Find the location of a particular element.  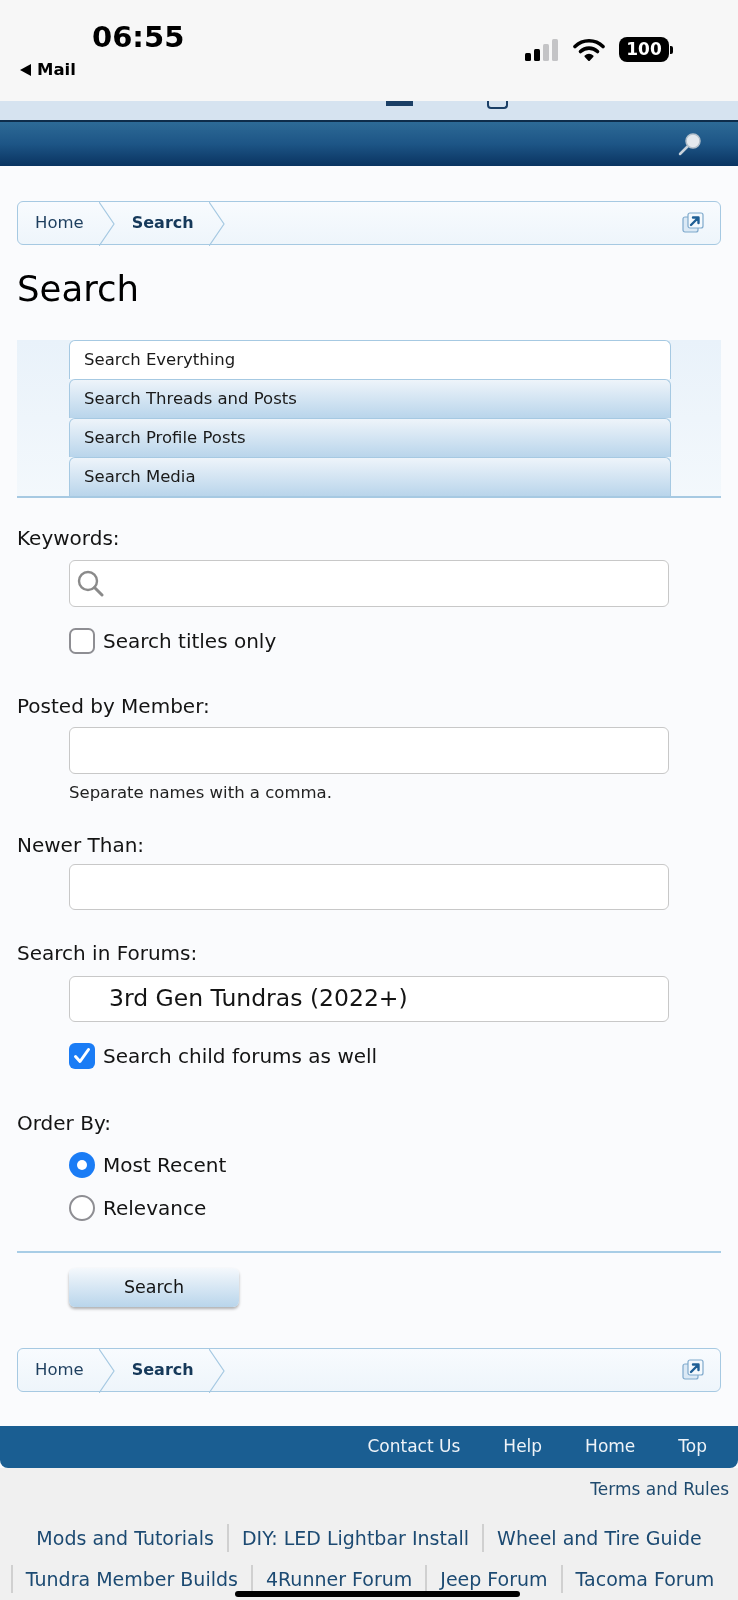

footer-link: Help is located at coordinates (523, 1447).